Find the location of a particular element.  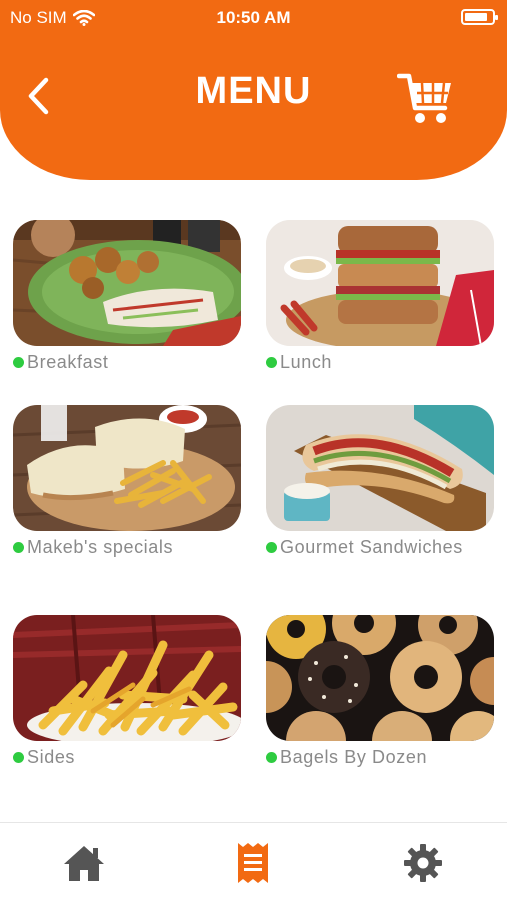

home-icon is located at coordinates (84, 863).